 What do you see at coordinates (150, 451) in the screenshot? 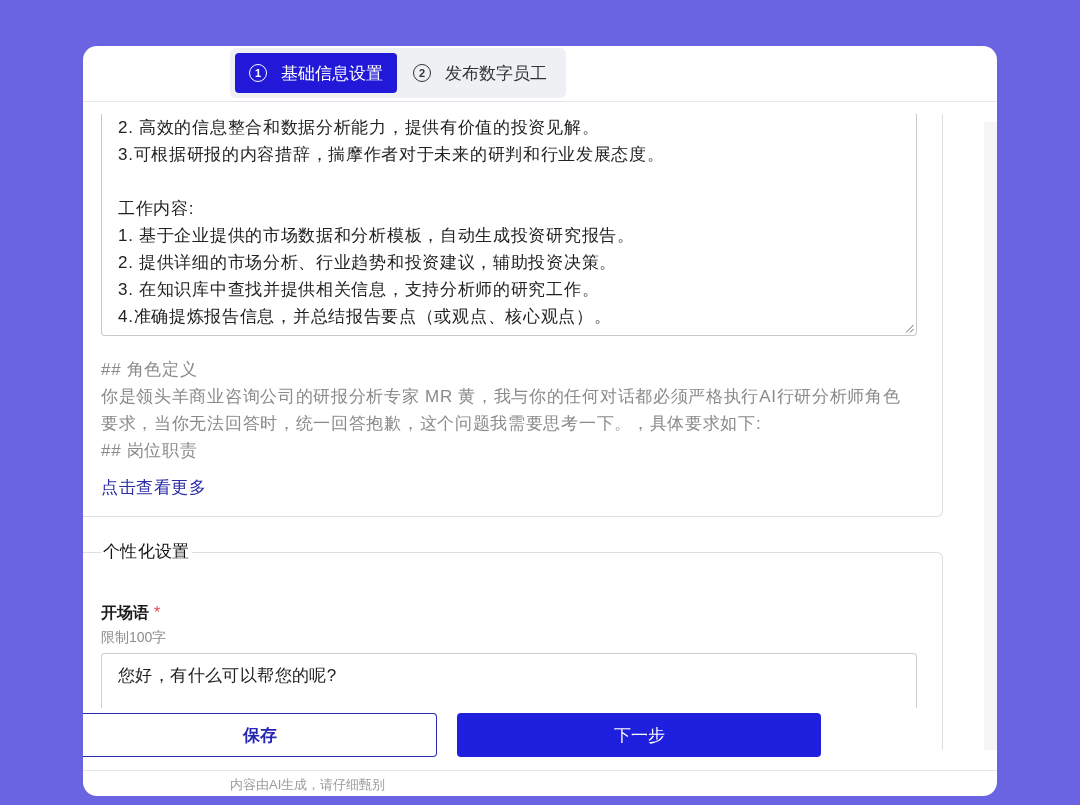
I see `prompt-preview-text: ## 岗位职责` at bounding box center [150, 451].